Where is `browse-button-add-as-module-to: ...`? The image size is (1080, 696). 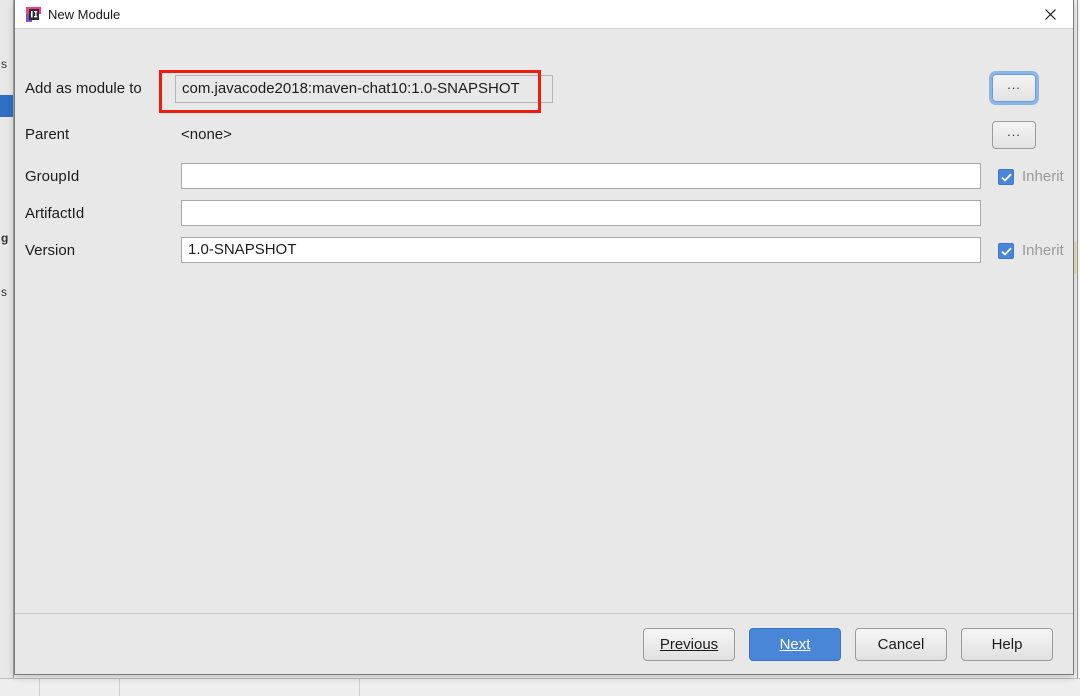 browse-button-add-as-module-to: ... is located at coordinates (1014, 88).